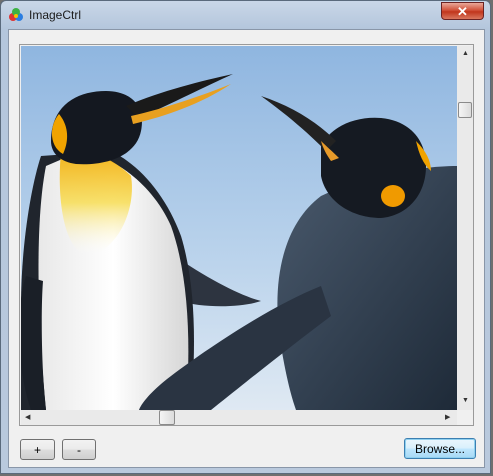 Image resolution: width=493 pixels, height=476 pixels. What do you see at coordinates (27, 417) in the screenshot?
I see `scroll-left-arrow-icon: ◀` at bounding box center [27, 417].